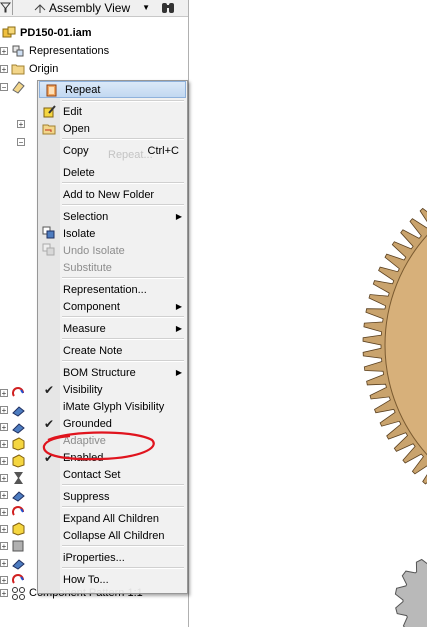 The height and width of the screenshot is (627, 427). Describe the element at coordinates (112, 496) in the screenshot. I see `menu-item-suppress: Suppress` at that location.